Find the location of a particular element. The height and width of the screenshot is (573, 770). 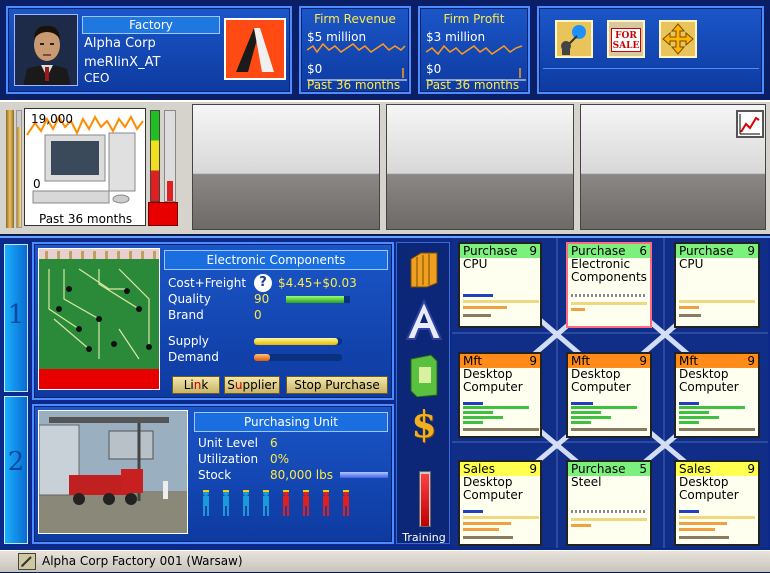

brand-value: 0 is located at coordinates (258, 315).